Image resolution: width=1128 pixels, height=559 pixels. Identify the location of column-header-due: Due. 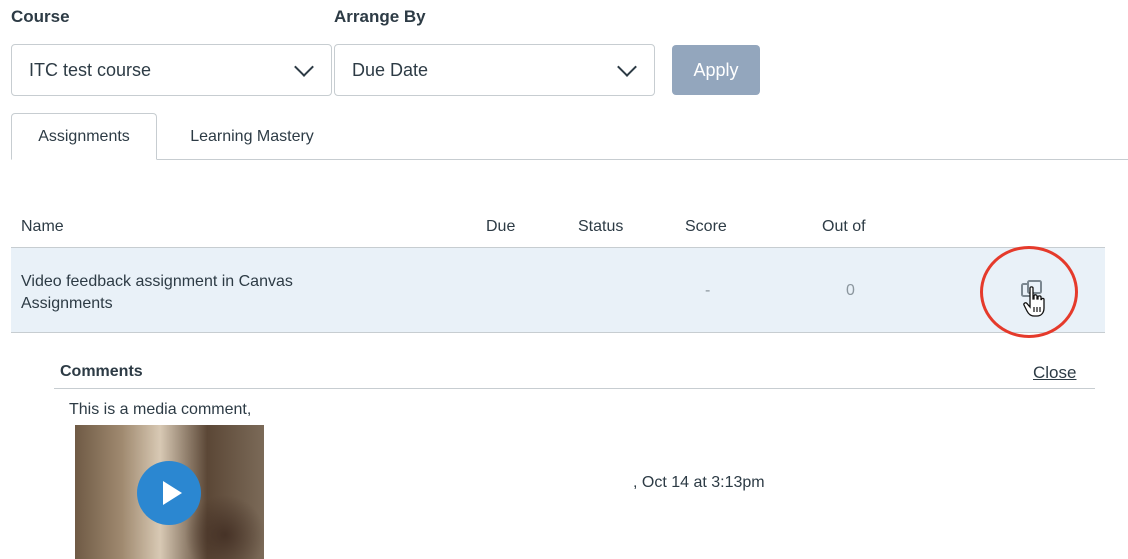
(500, 227).